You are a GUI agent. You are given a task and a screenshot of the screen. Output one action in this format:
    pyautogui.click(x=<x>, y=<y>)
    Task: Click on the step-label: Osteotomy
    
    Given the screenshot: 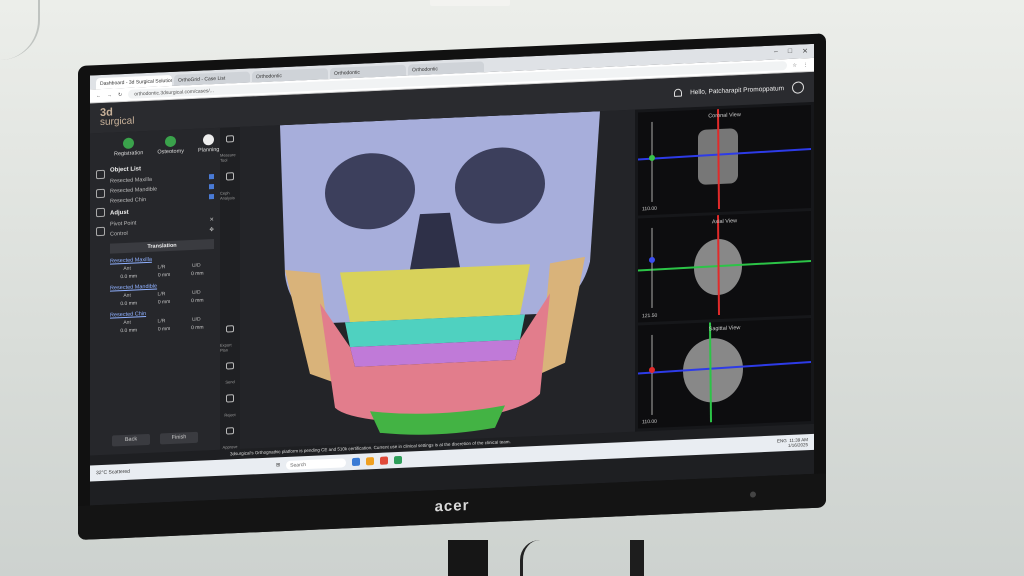 What is the action you would take?
    pyautogui.click(x=170, y=152)
    